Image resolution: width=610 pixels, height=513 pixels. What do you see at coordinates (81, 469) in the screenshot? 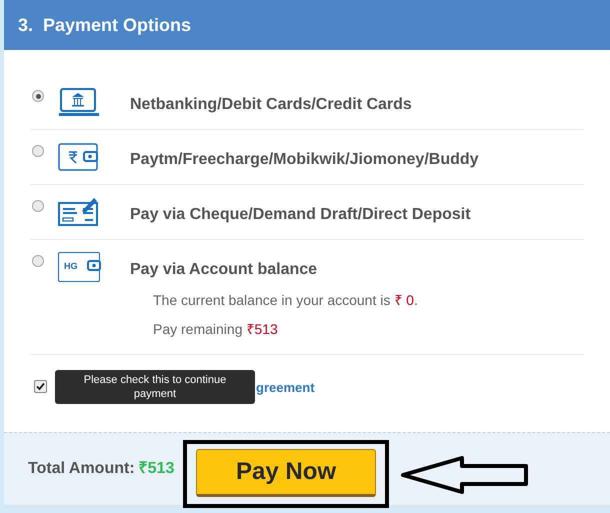
I see `total-label: Total Amount:` at bounding box center [81, 469].